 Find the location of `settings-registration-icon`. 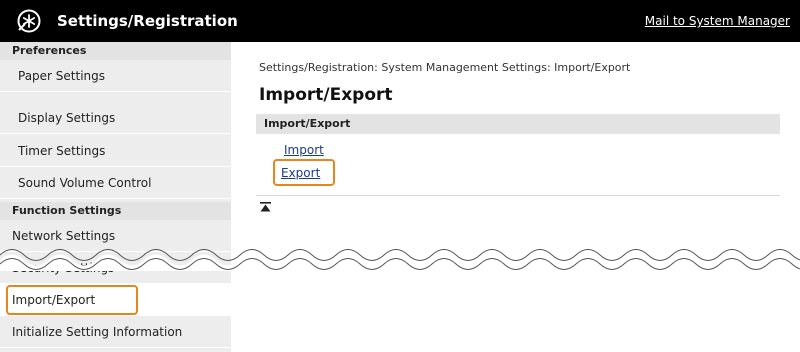

settings-registration-icon is located at coordinates (29, 21).